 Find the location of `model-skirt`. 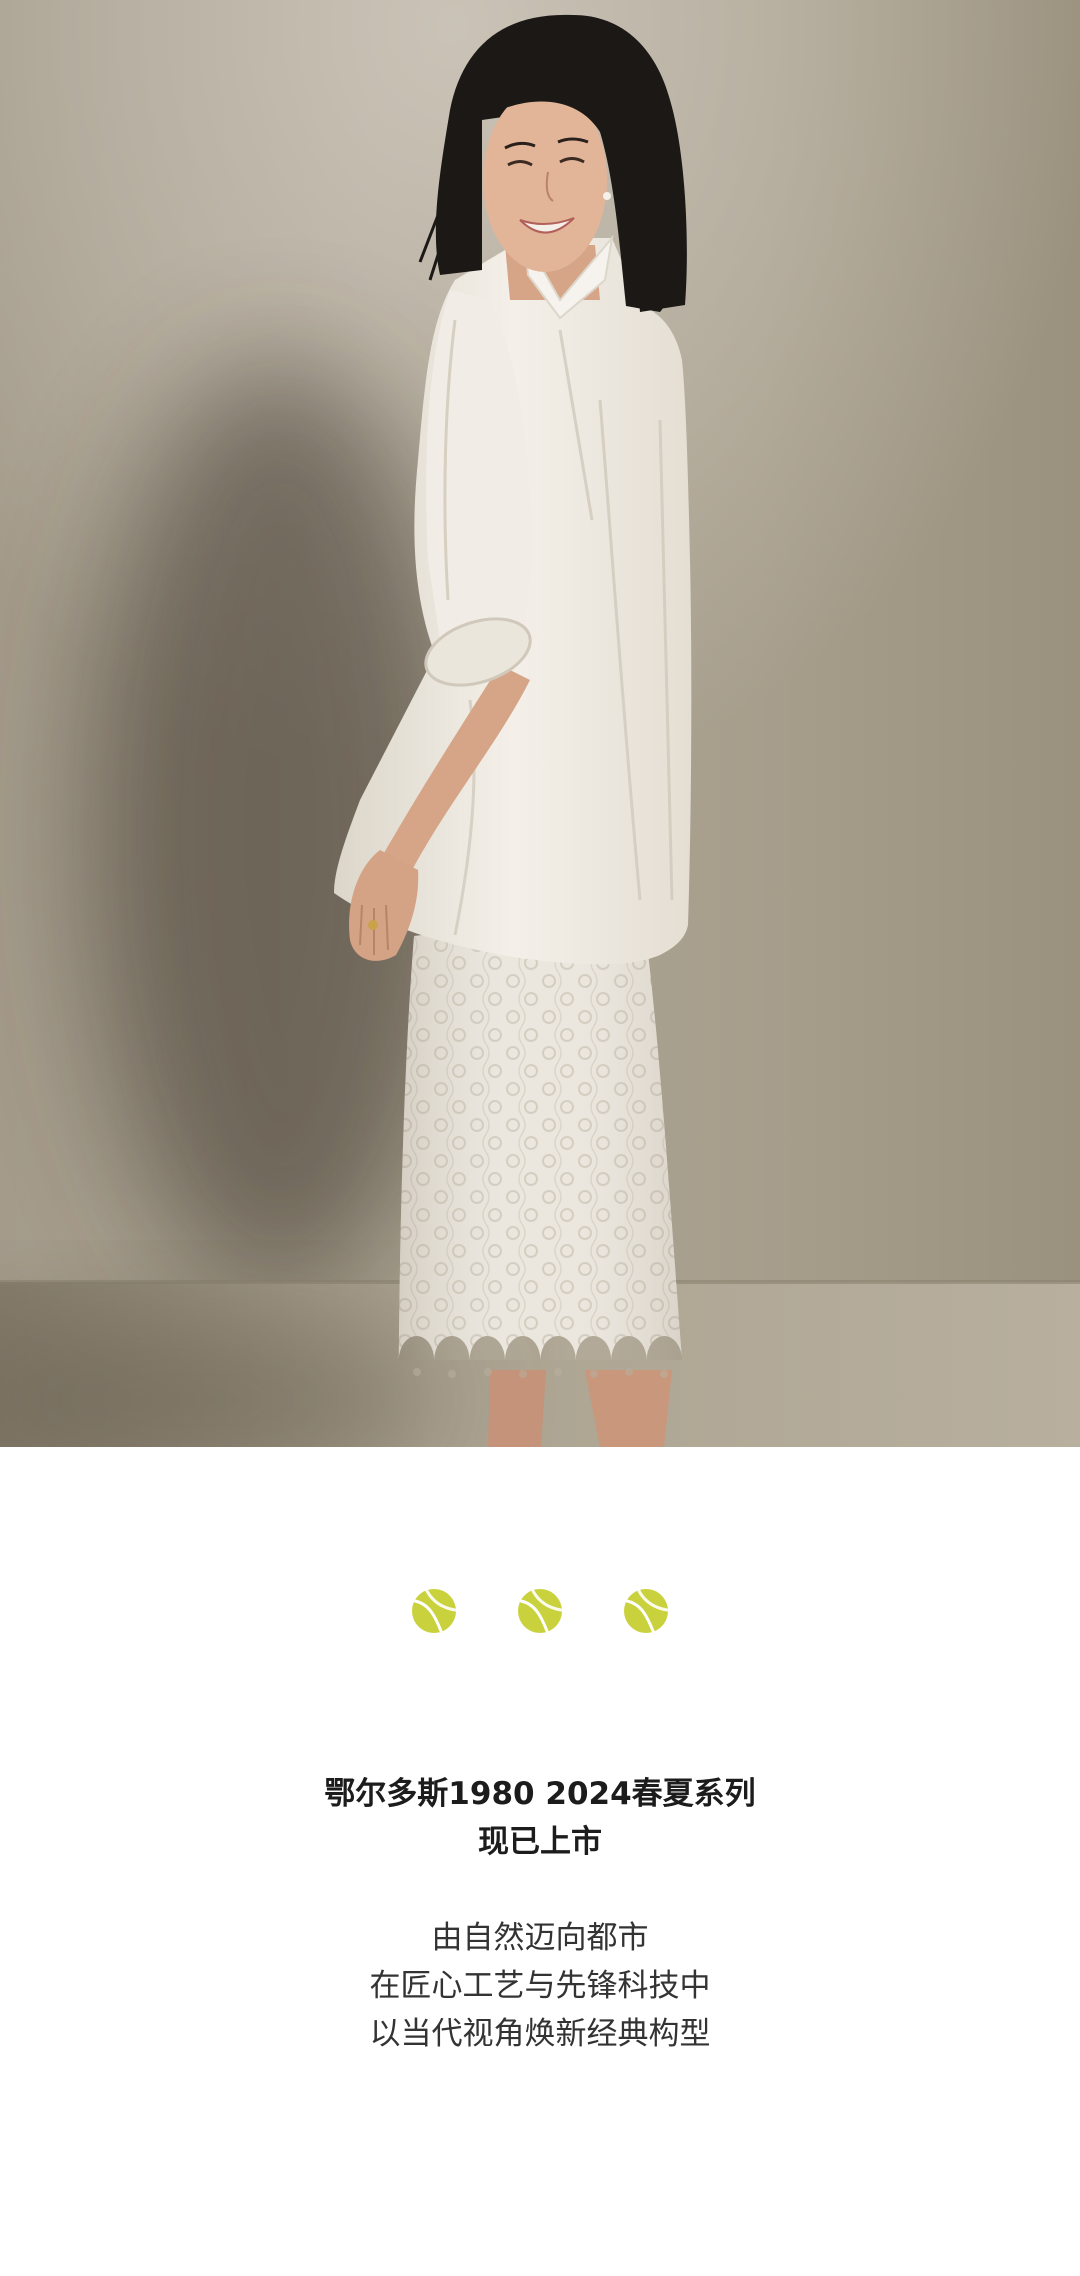

model-skirt is located at coordinates (540, 1154).